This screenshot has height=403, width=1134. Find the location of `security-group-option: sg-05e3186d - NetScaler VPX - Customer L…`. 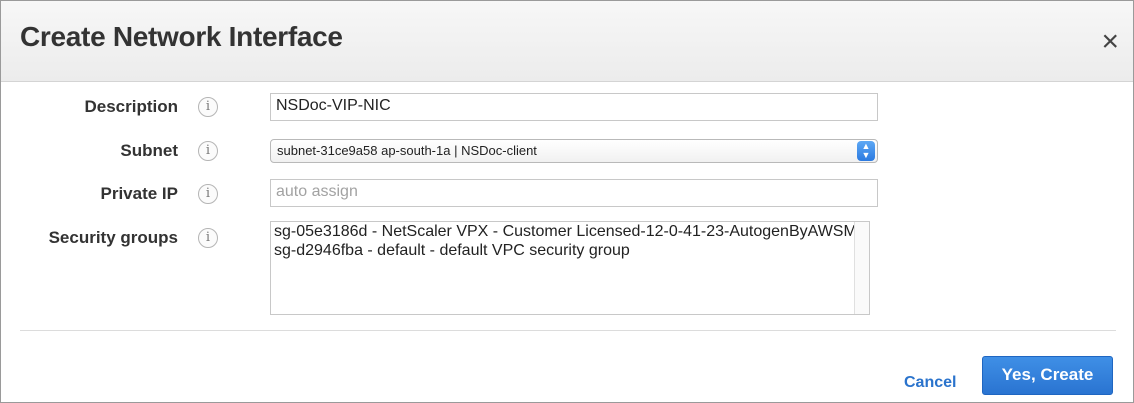

security-group-option: sg-05e3186d - NetScaler VPX - Customer L… is located at coordinates (563, 231).